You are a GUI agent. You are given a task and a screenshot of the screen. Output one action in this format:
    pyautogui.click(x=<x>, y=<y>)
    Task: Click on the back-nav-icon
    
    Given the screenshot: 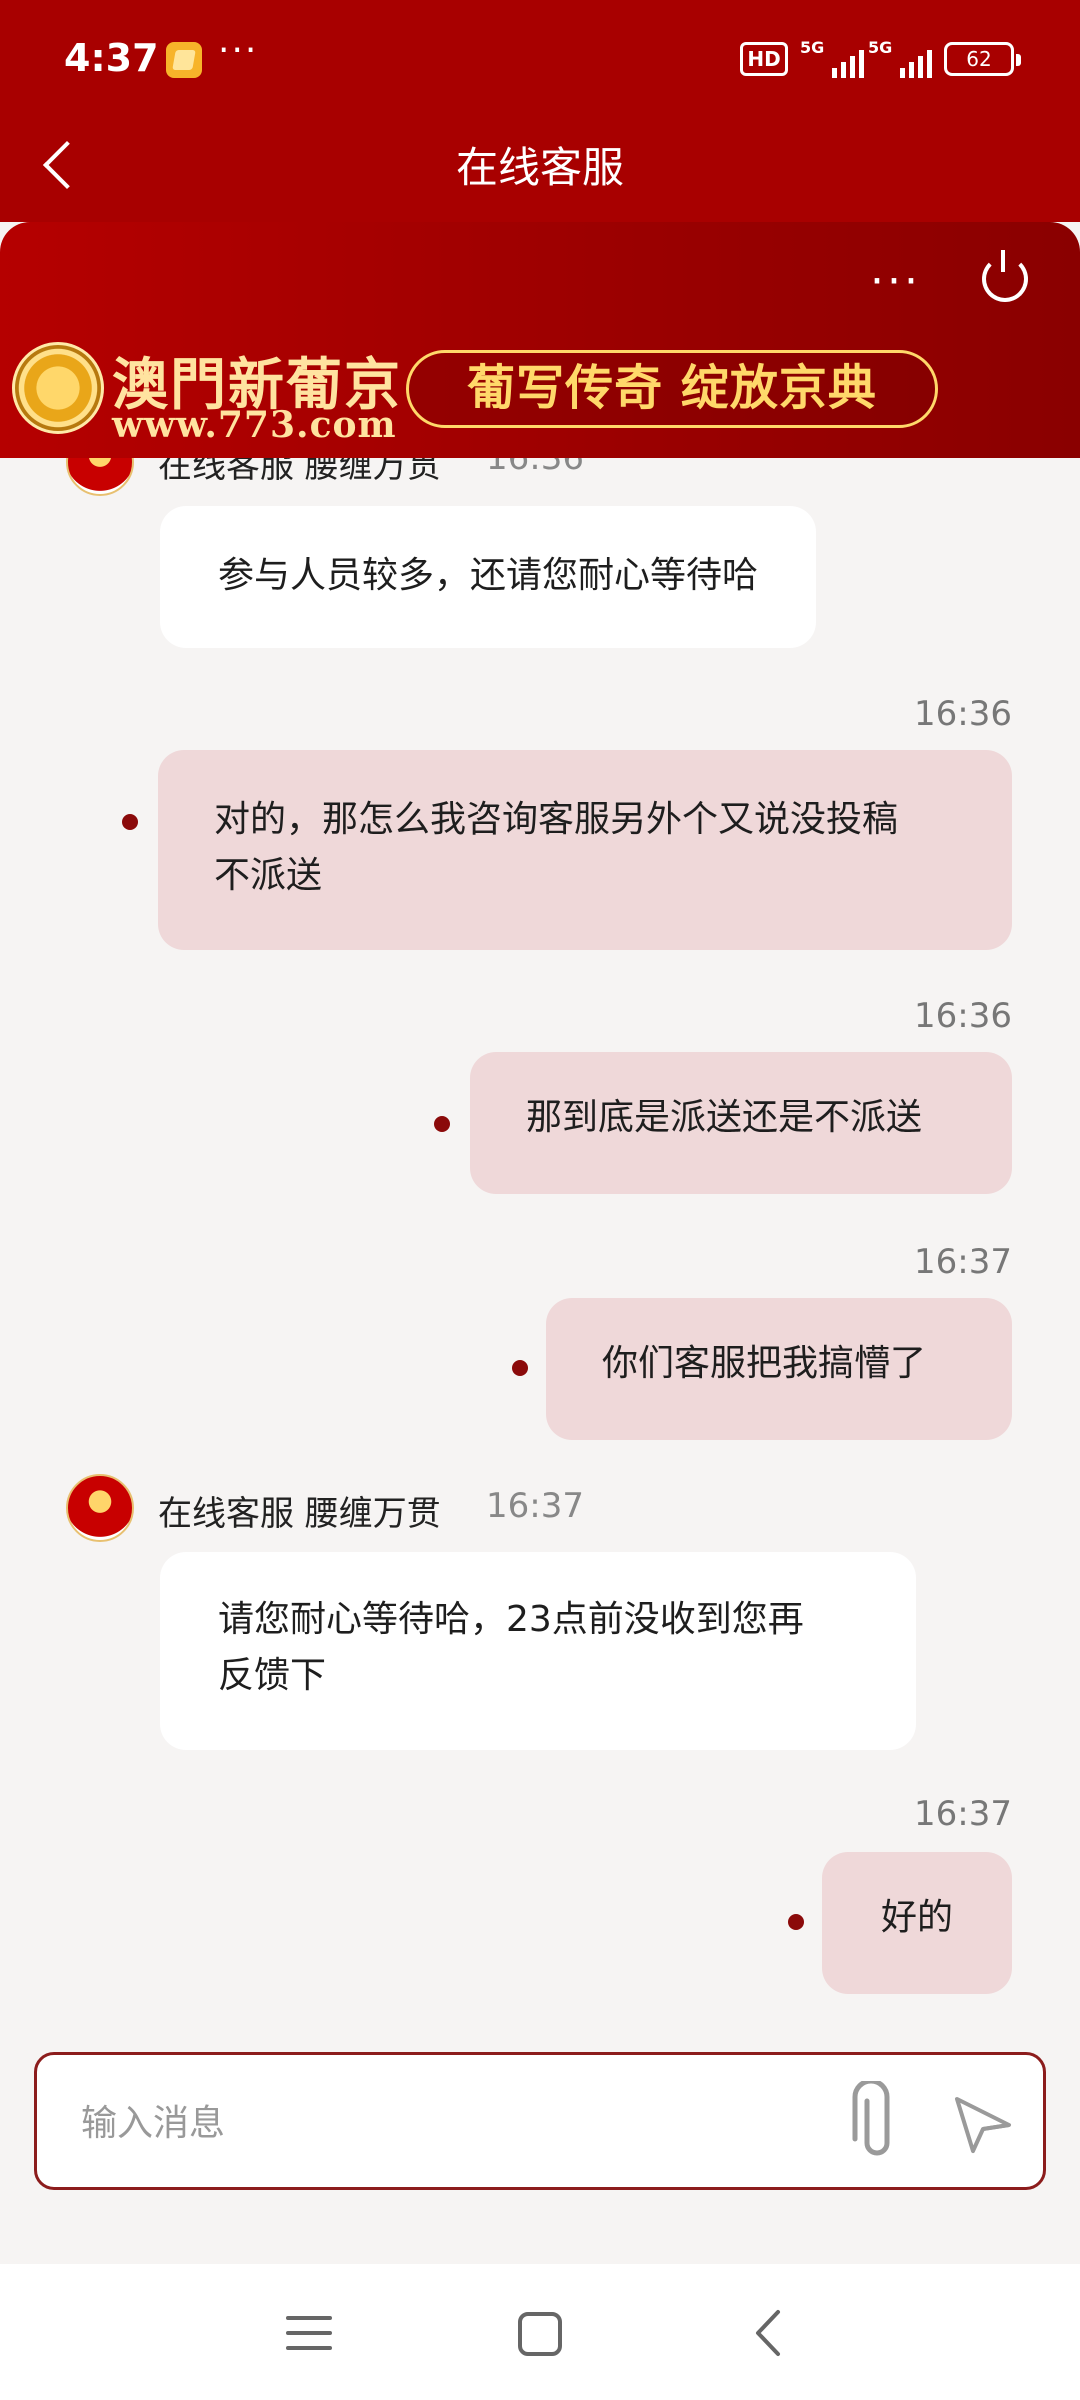 What is the action you would take?
    pyautogui.click(x=769, y=2333)
    